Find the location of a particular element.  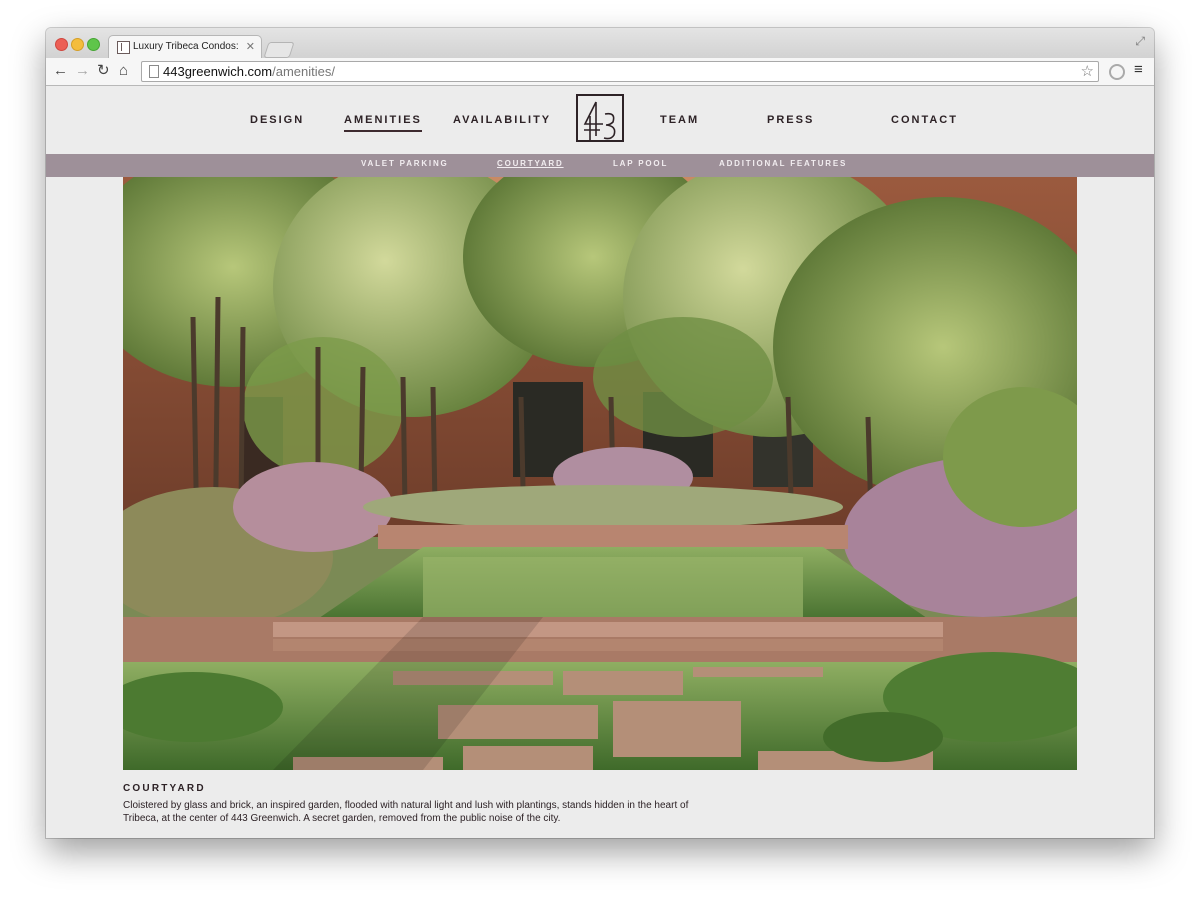

url-text: 443greenwich.com/amenities/ is located at coordinates (249, 71).